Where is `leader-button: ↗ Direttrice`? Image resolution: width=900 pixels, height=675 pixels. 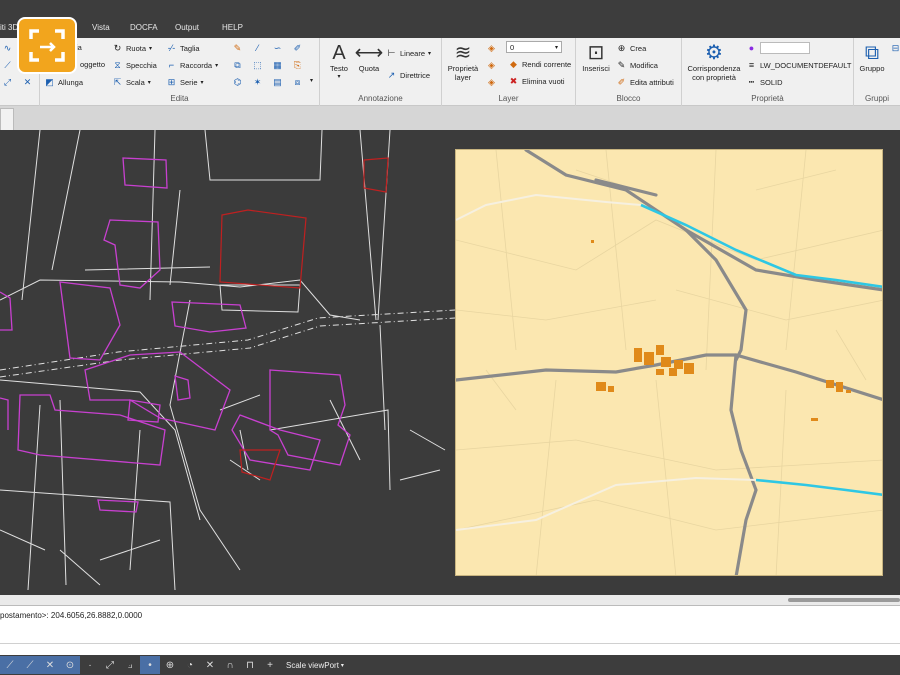
leader-button: ↗ Direttrice is located at coordinates (408, 75).